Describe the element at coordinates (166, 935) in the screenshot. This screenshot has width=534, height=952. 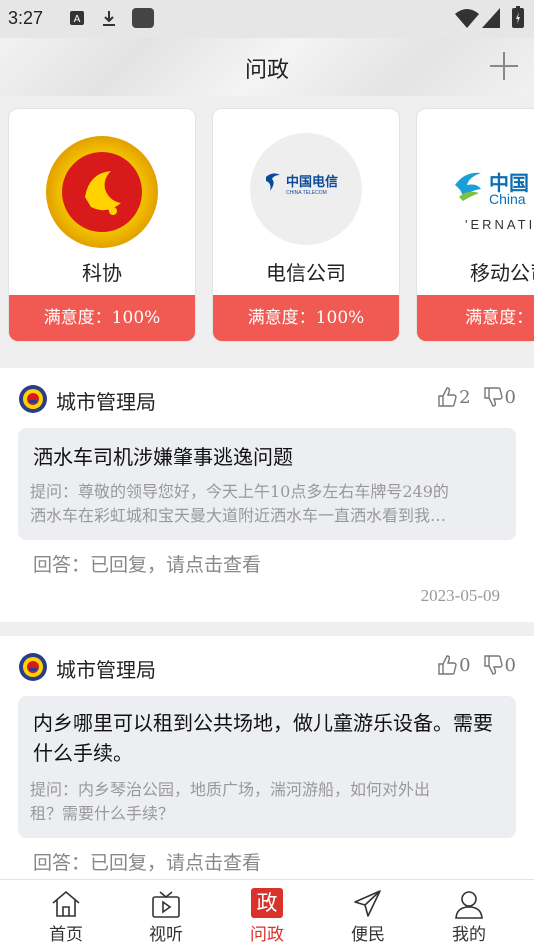
I see `tab-label: 视听` at that location.